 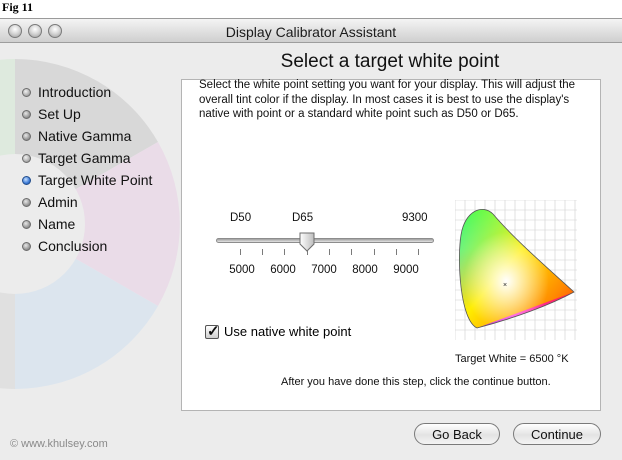 I want to click on step-item-native-gamma: Native Gamma, so click(x=87, y=136).